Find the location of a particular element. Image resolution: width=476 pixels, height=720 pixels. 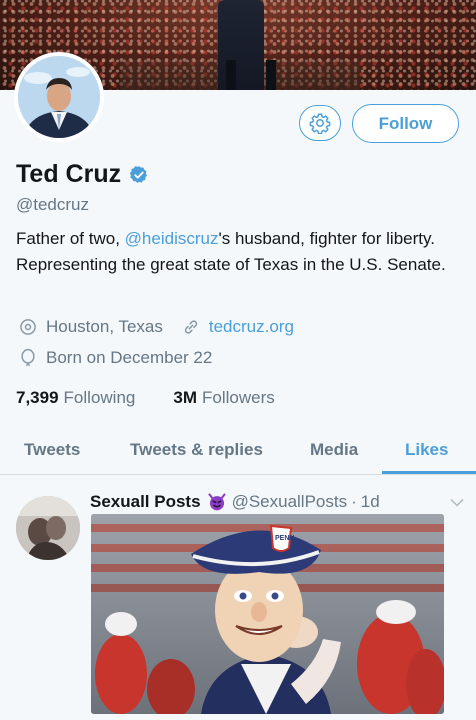

post-header: Sexuall Posts @SexuallPosts · 1d is located at coordinates (235, 502).